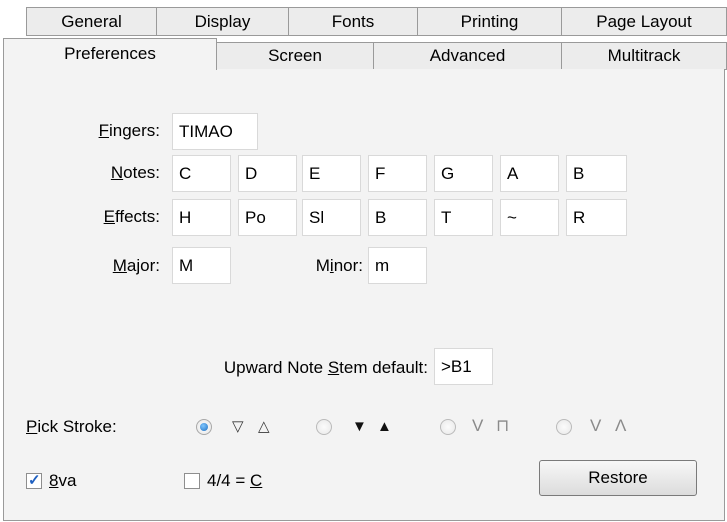 The height and width of the screenshot is (522, 727). I want to click on minor-label: Minor:, so click(339, 265).